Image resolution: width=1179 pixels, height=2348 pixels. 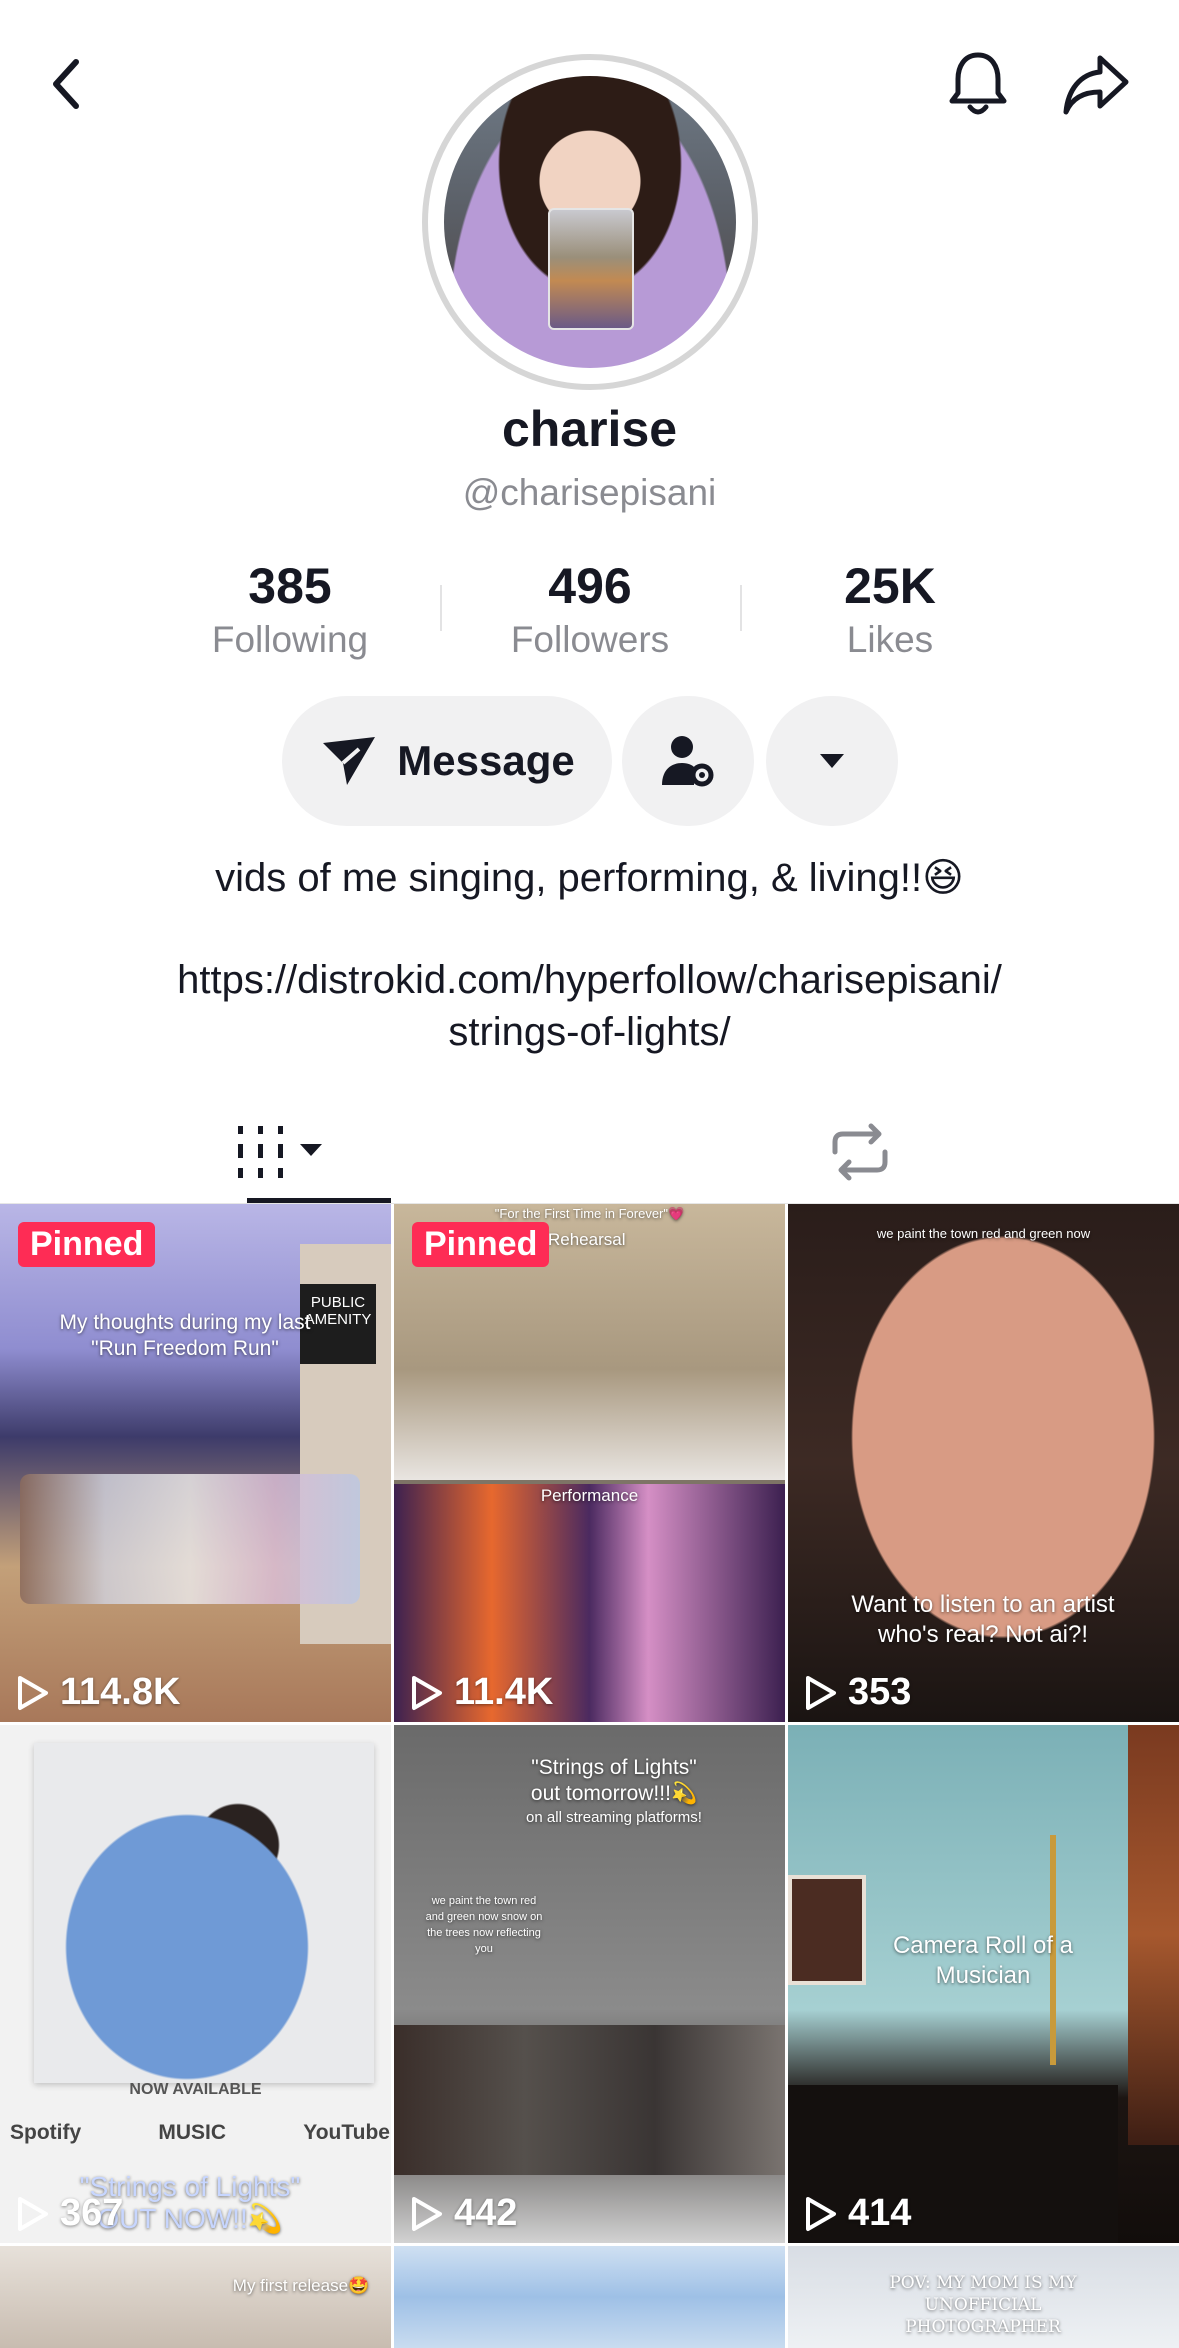 What do you see at coordinates (590, 586) in the screenshot?
I see `followers-count: 496` at bounding box center [590, 586].